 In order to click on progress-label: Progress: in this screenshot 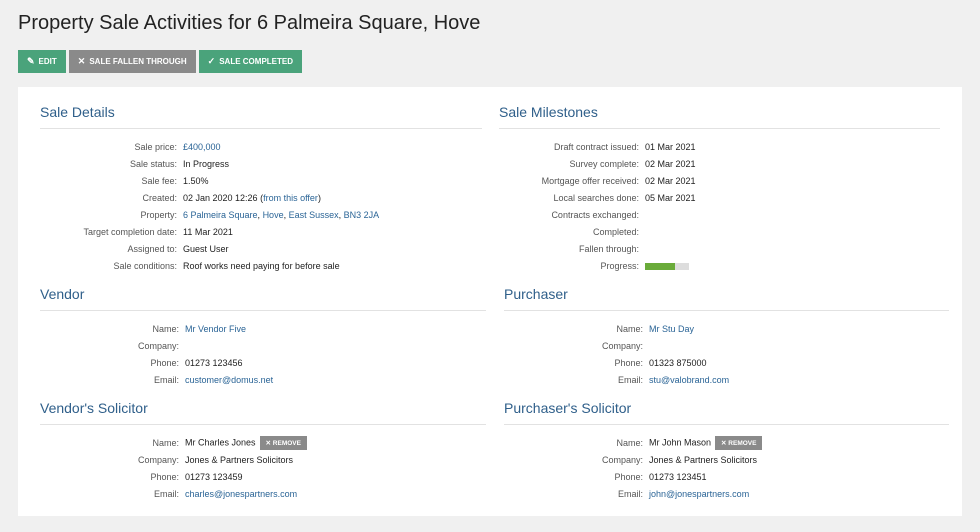, I will do `click(619, 265)`.